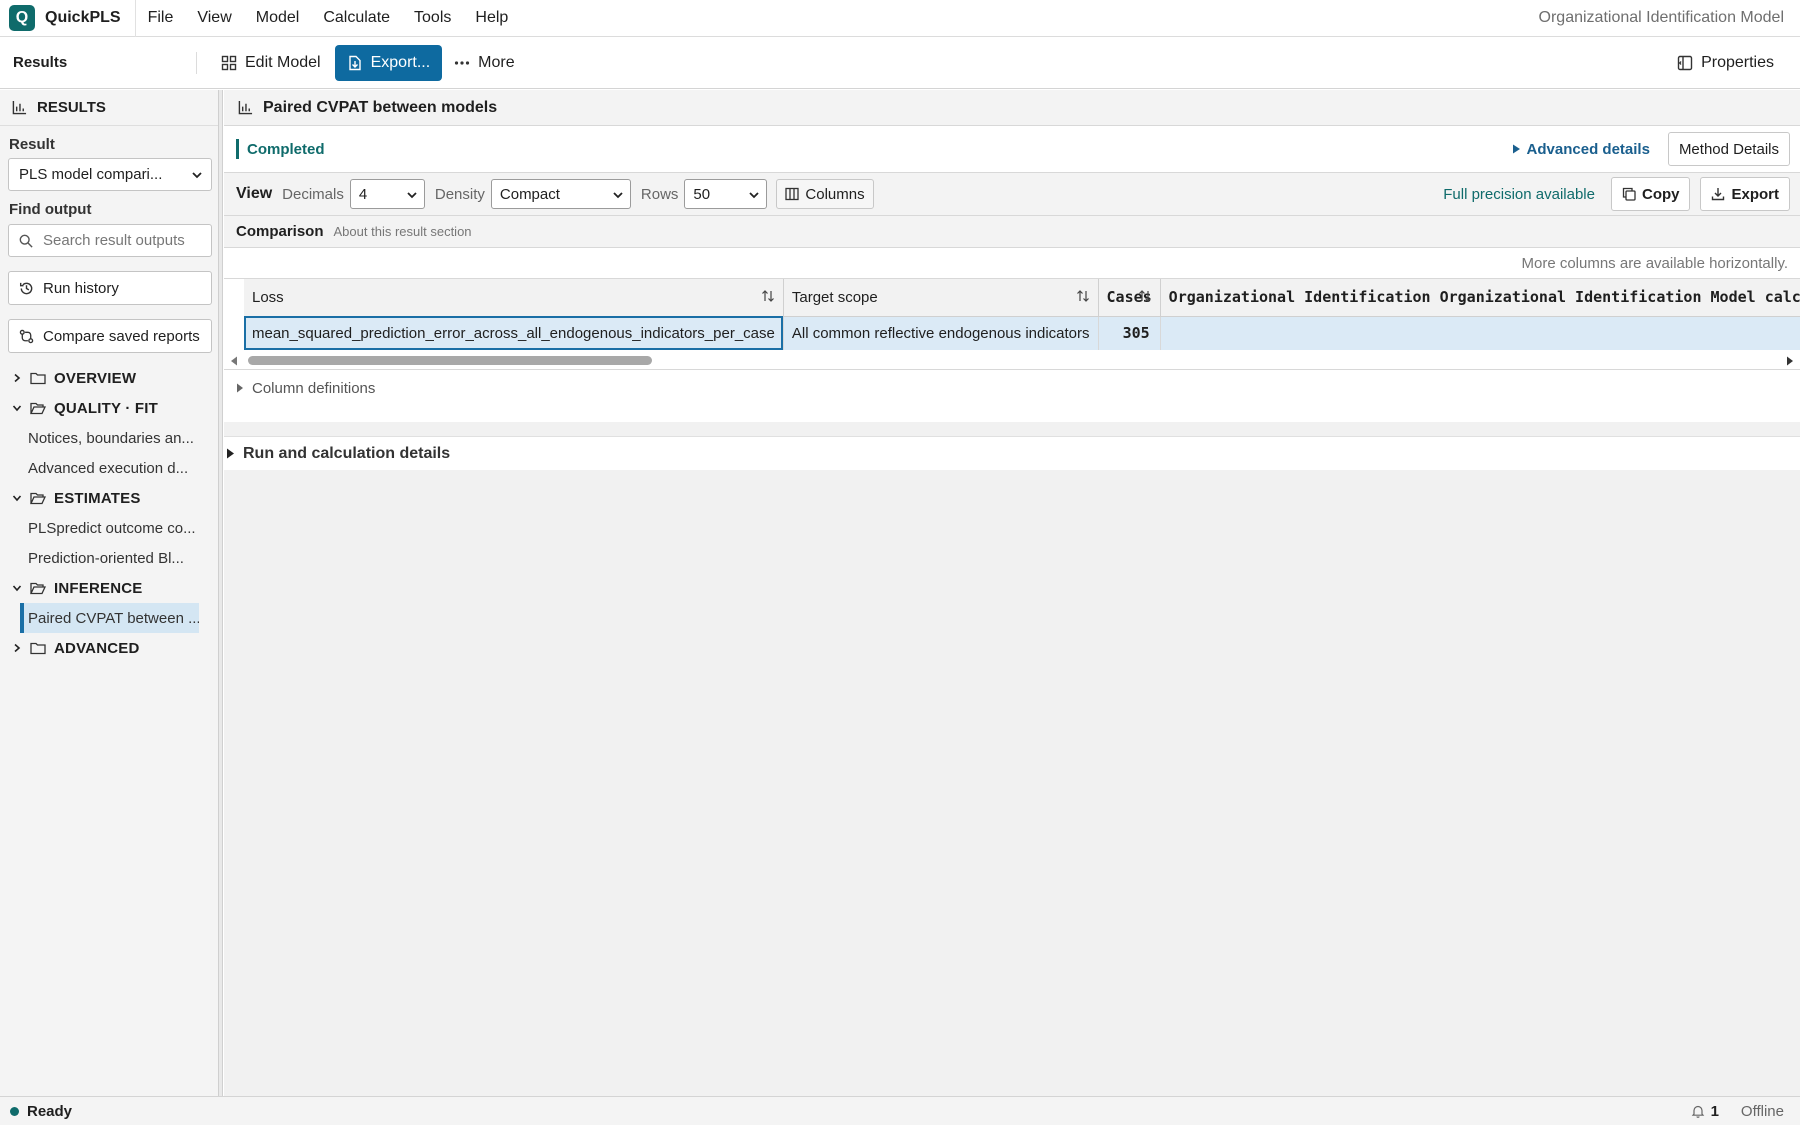 Image resolution: width=1800 pixels, height=1125 pixels. What do you see at coordinates (109, 588) in the screenshot?
I see `tree-group-inference: INFERENCE` at bounding box center [109, 588].